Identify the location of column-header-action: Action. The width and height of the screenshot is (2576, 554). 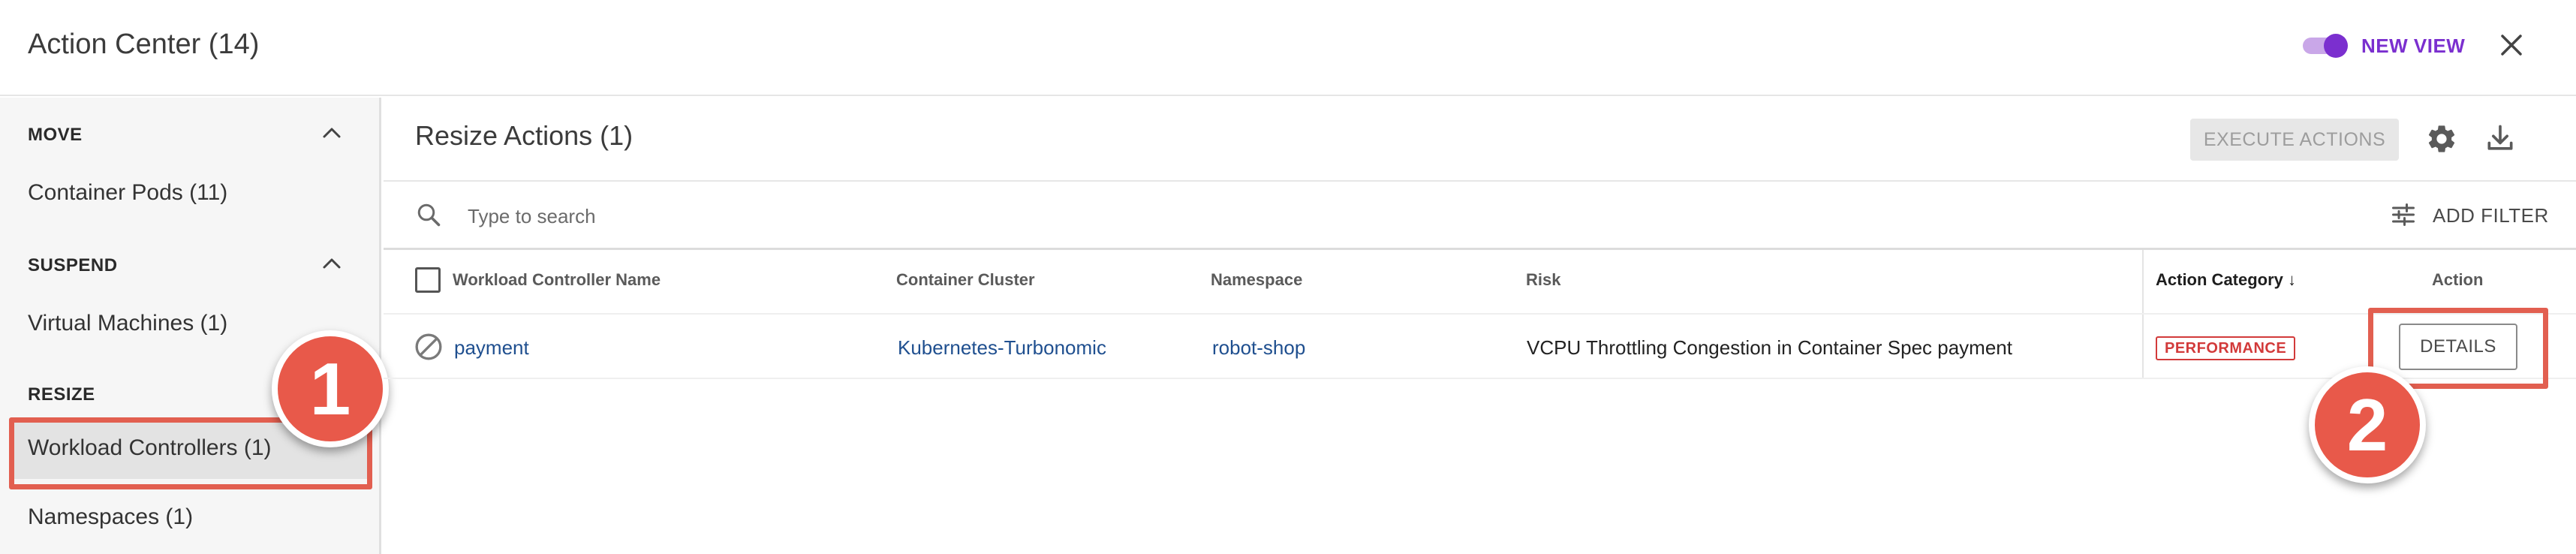
(2458, 279).